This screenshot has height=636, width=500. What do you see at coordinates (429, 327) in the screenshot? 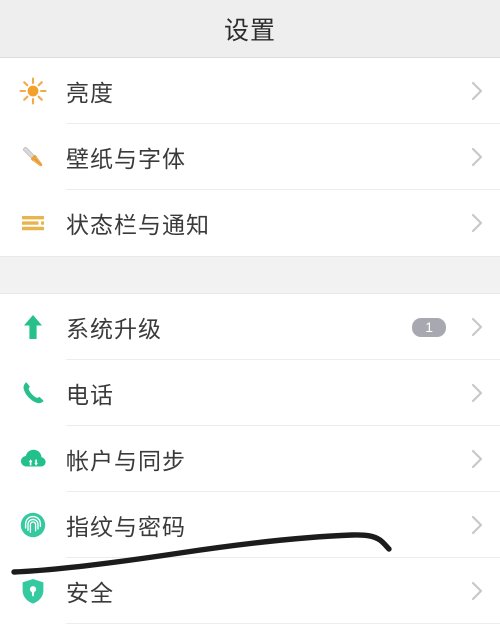
I see `status-badge: 1` at bounding box center [429, 327].